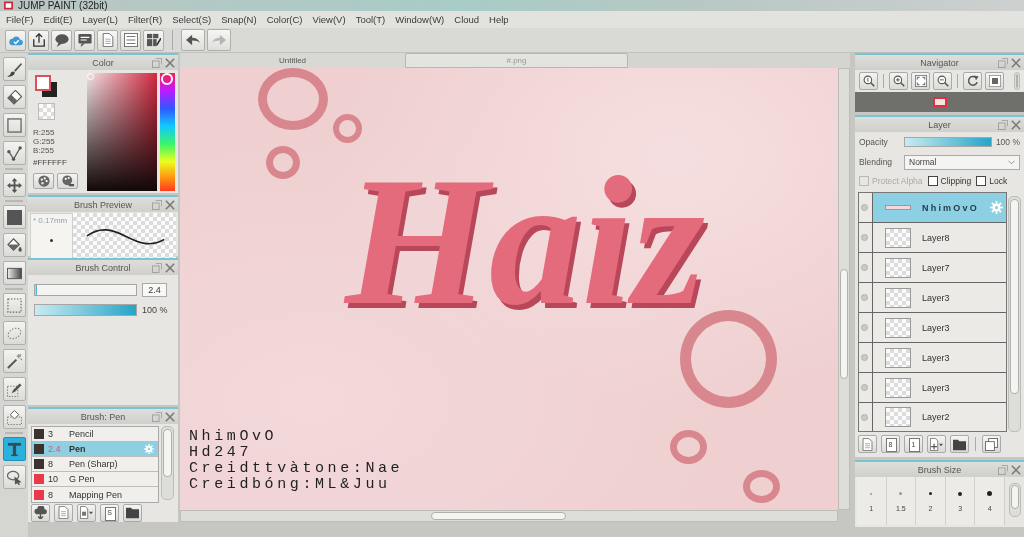 The image size is (1024, 537). What do you see at coordinates (420, 19) in the screenshot?
I see `menu-item: Window(W)` at bounding box center [420, 19].